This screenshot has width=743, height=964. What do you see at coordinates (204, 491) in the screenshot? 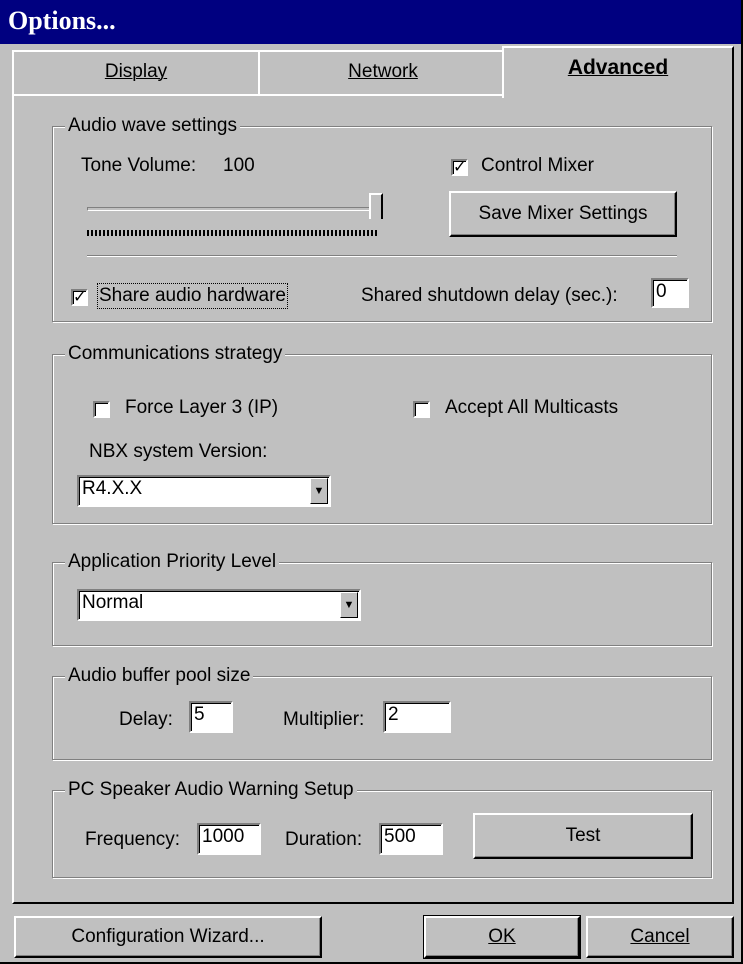
I see `nbx-version-select: R4.X.X ▼` at bounding box center [204, 491].